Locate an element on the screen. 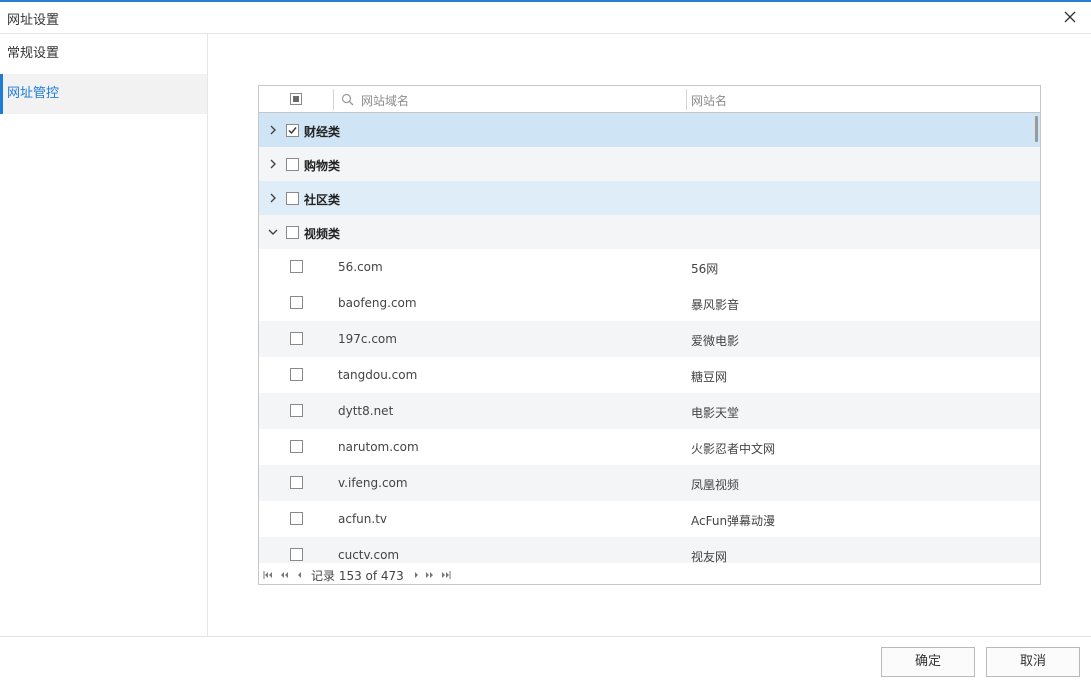 This screenshot has height=684, width=1091. table-row: 197c.com 爱微电影 is located at coordinates (649, 339).